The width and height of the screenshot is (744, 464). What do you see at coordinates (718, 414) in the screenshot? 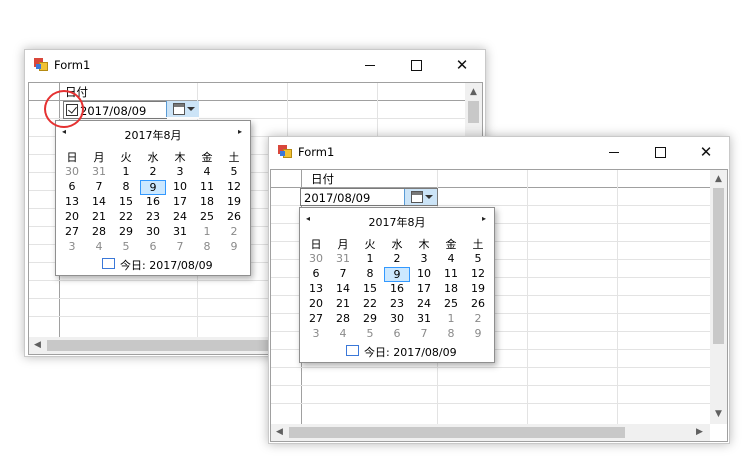
I see `scroll-down-icon: ▼` at bounding box center [718, 414].